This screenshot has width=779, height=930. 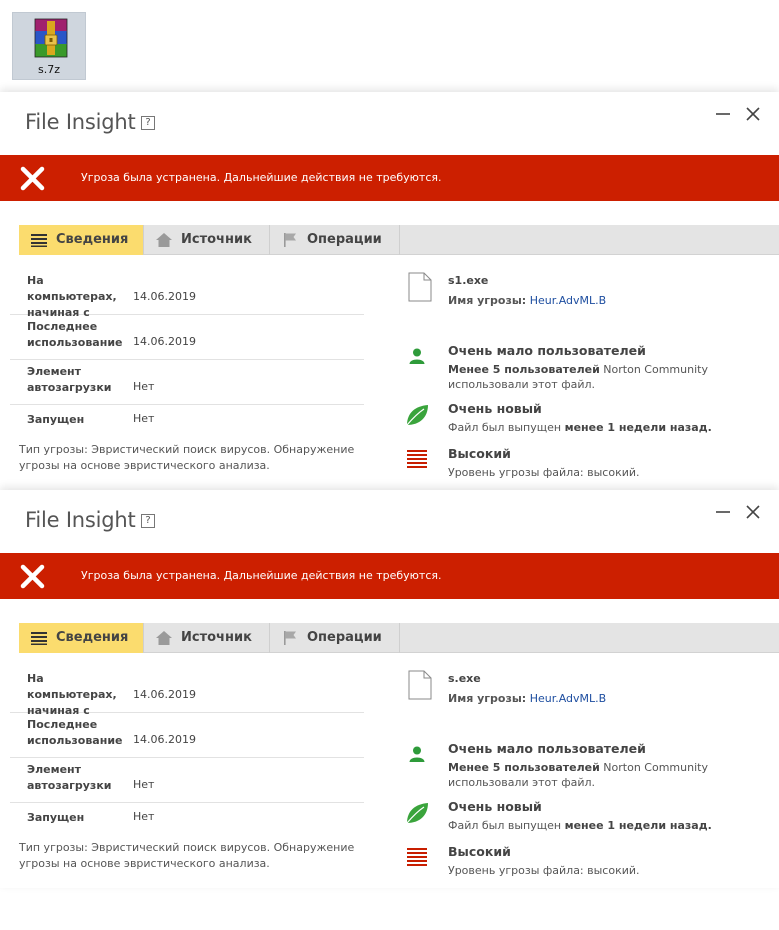 I want to click on desktop-file-name: s.7z, so click(x=49, y=69).